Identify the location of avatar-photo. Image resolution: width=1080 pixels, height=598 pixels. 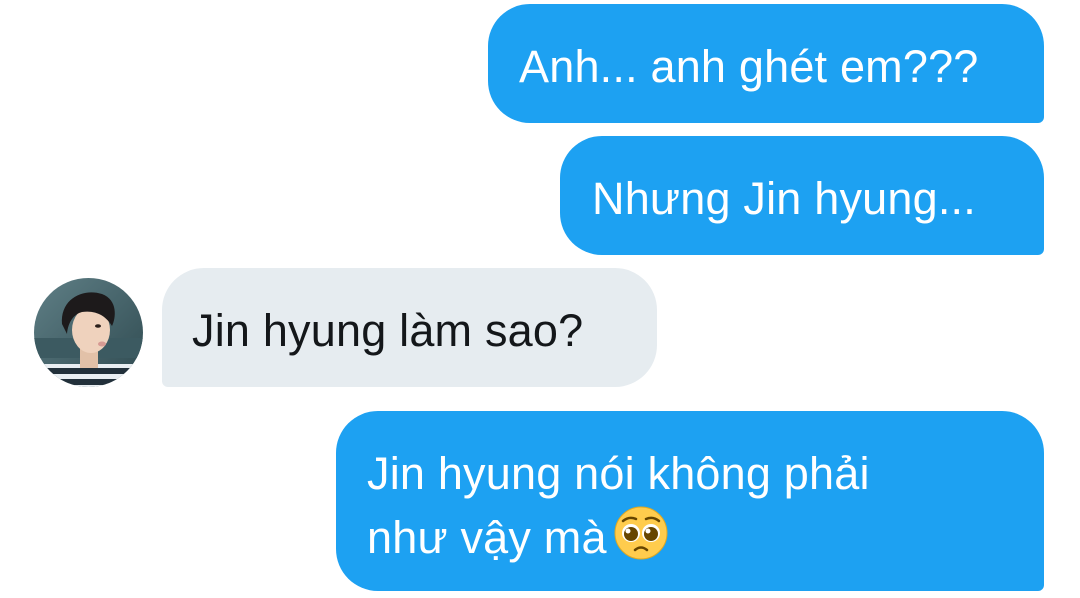
(88, 332).